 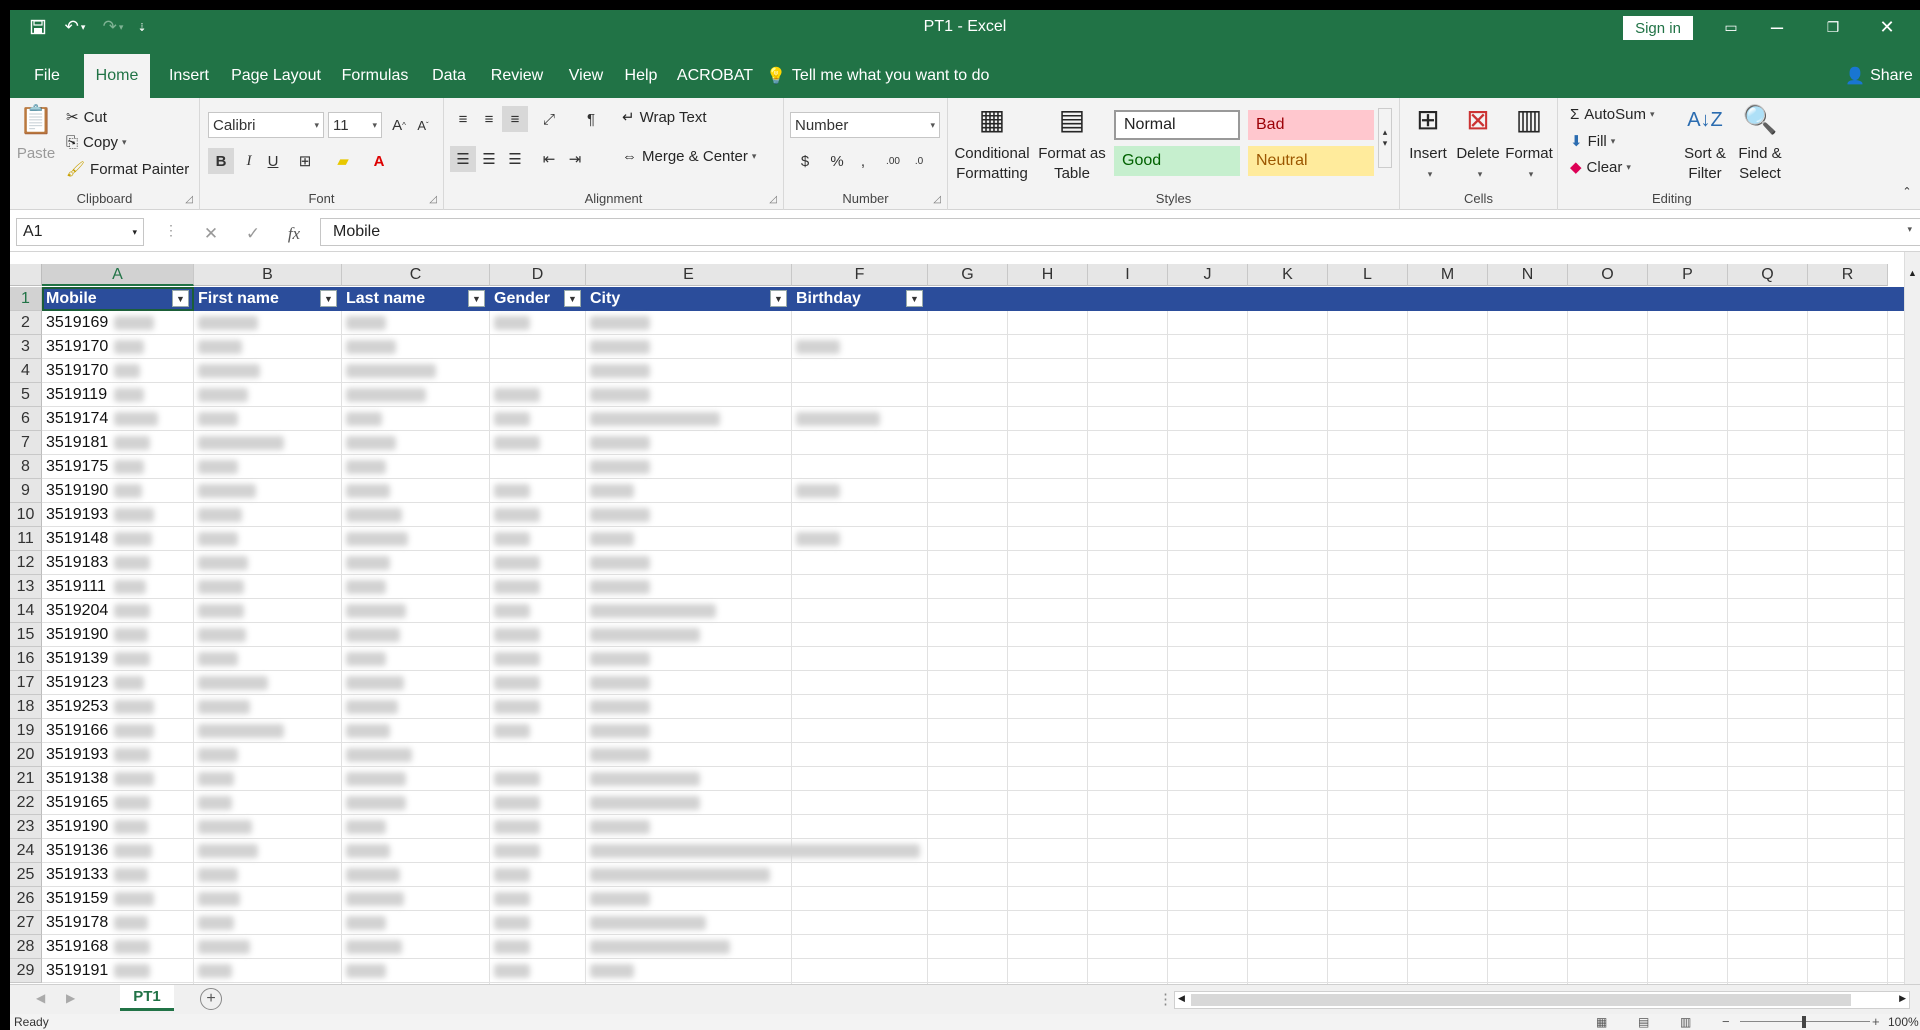 What do you see at coordinates (276, 76) in the screenshot?
I see `tab-page-layout: Page Layout` at bounding box center [276, 76].